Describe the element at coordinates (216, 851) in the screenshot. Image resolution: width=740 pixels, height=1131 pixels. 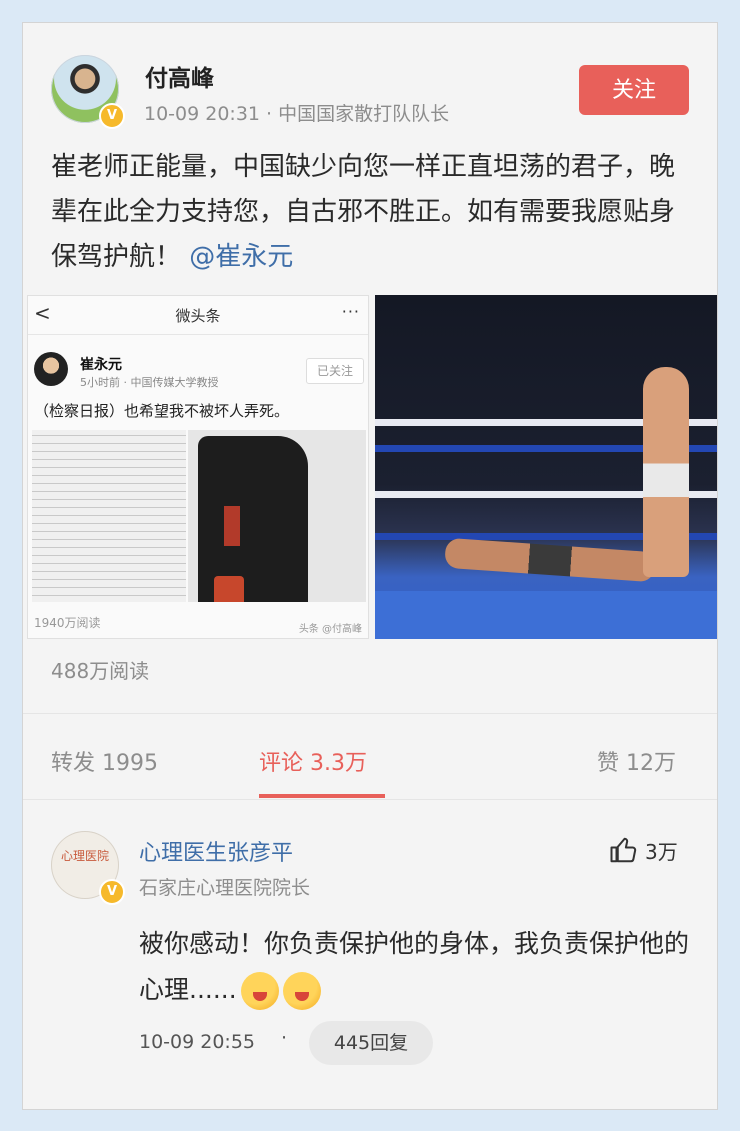
I see `commenter-name: 心理医生张彦平` at that location.